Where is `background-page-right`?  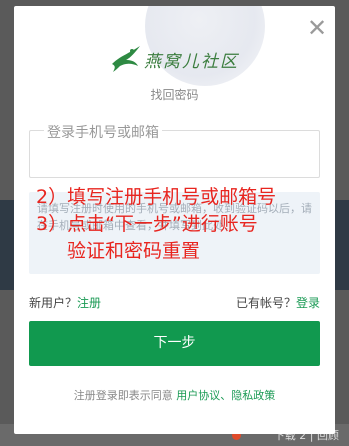
background-page-right is located at coordinates (342, 245).